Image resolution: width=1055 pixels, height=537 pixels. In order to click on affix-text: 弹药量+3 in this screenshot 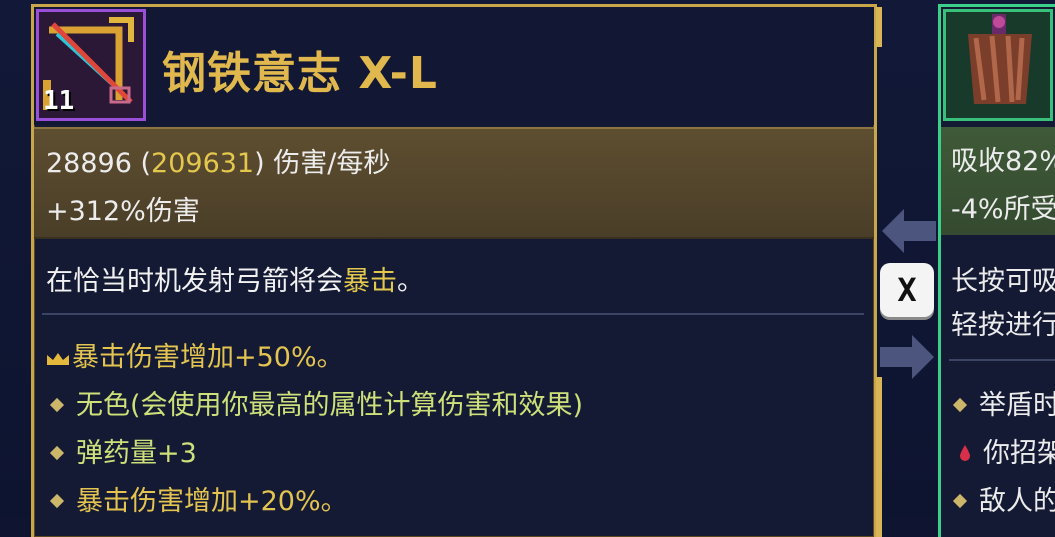, I will do `click(136, 453)`.